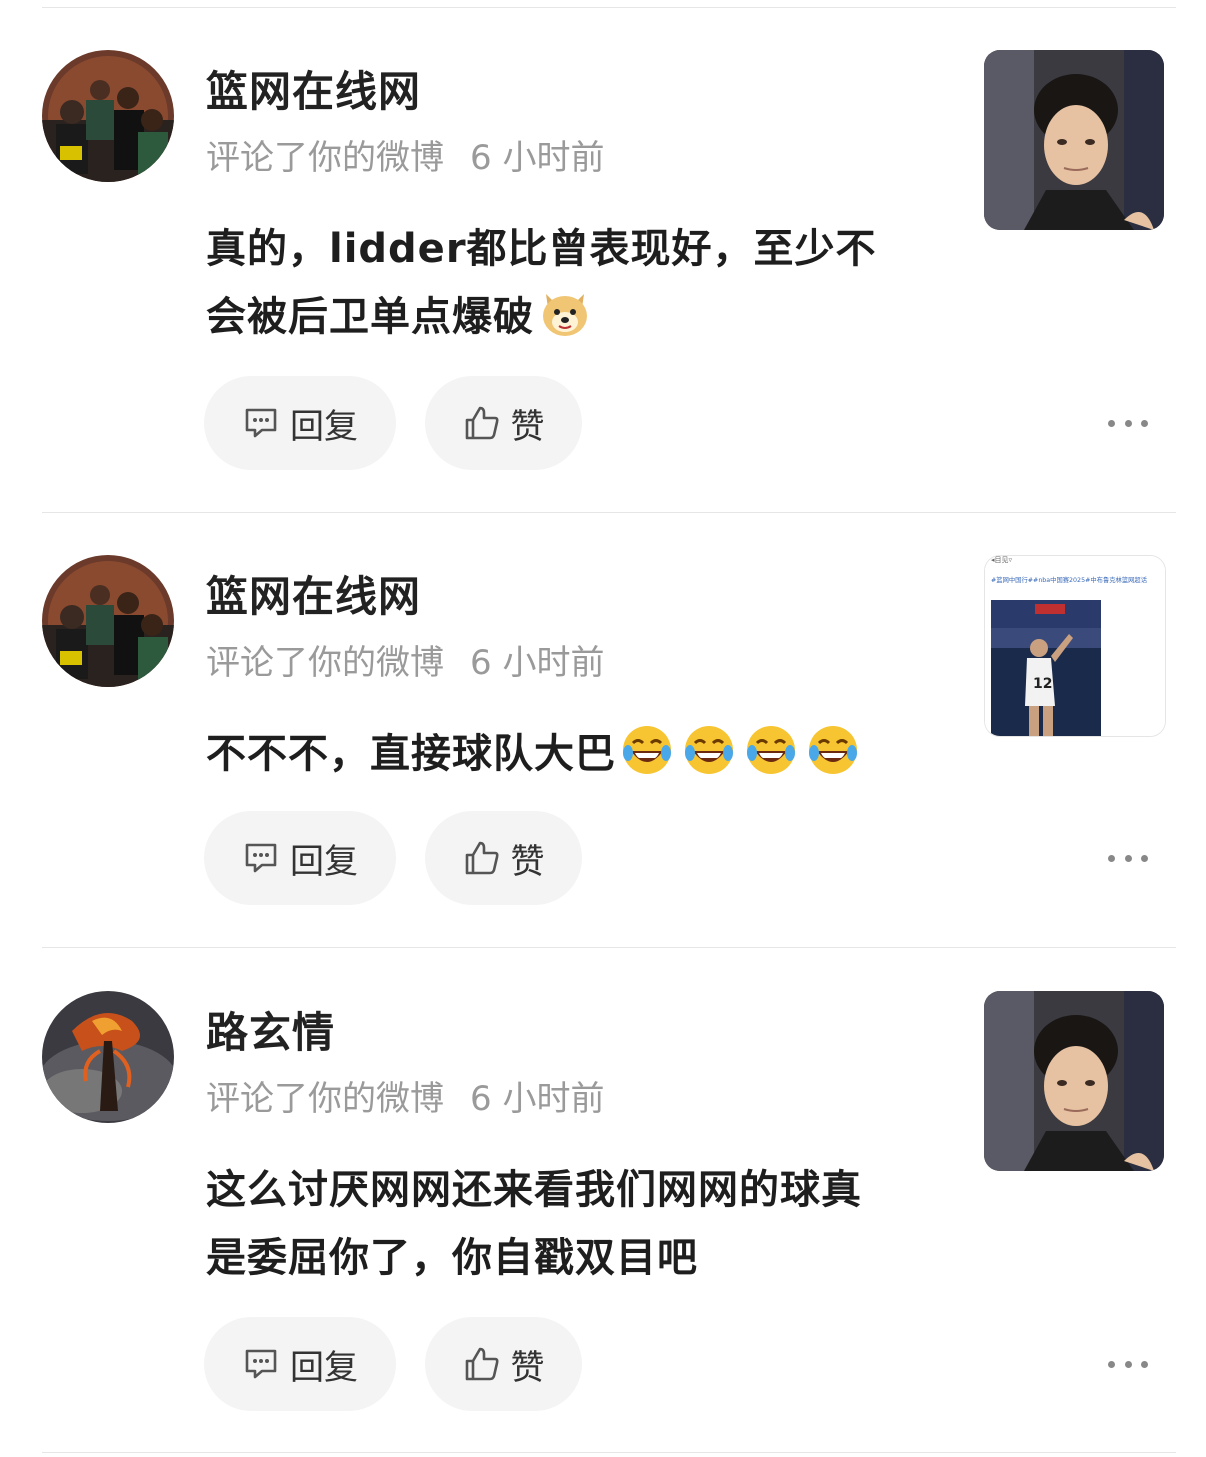 The height and width of the screenshot is (1457, 1206). I want to click on comment-text-line: 这么讨厌网网还来看我们网网的球真, so click(534, 1190).